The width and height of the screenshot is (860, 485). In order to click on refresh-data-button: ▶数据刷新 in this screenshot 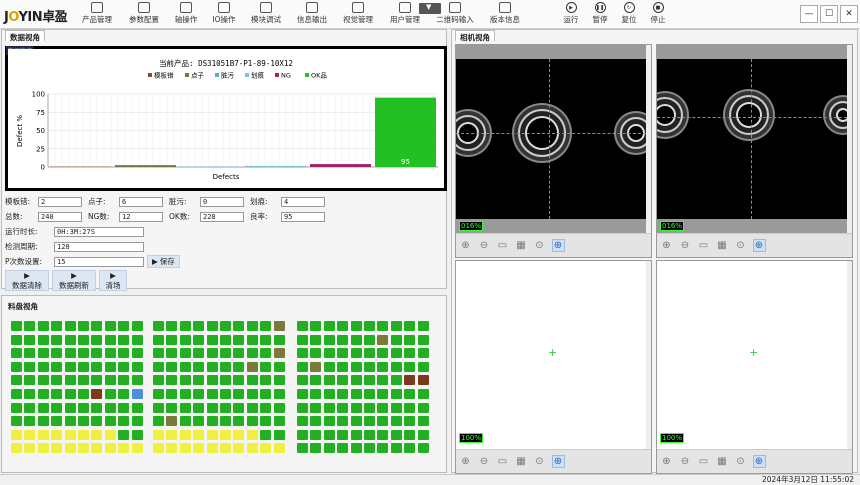, I will do `click(74, 280)`.